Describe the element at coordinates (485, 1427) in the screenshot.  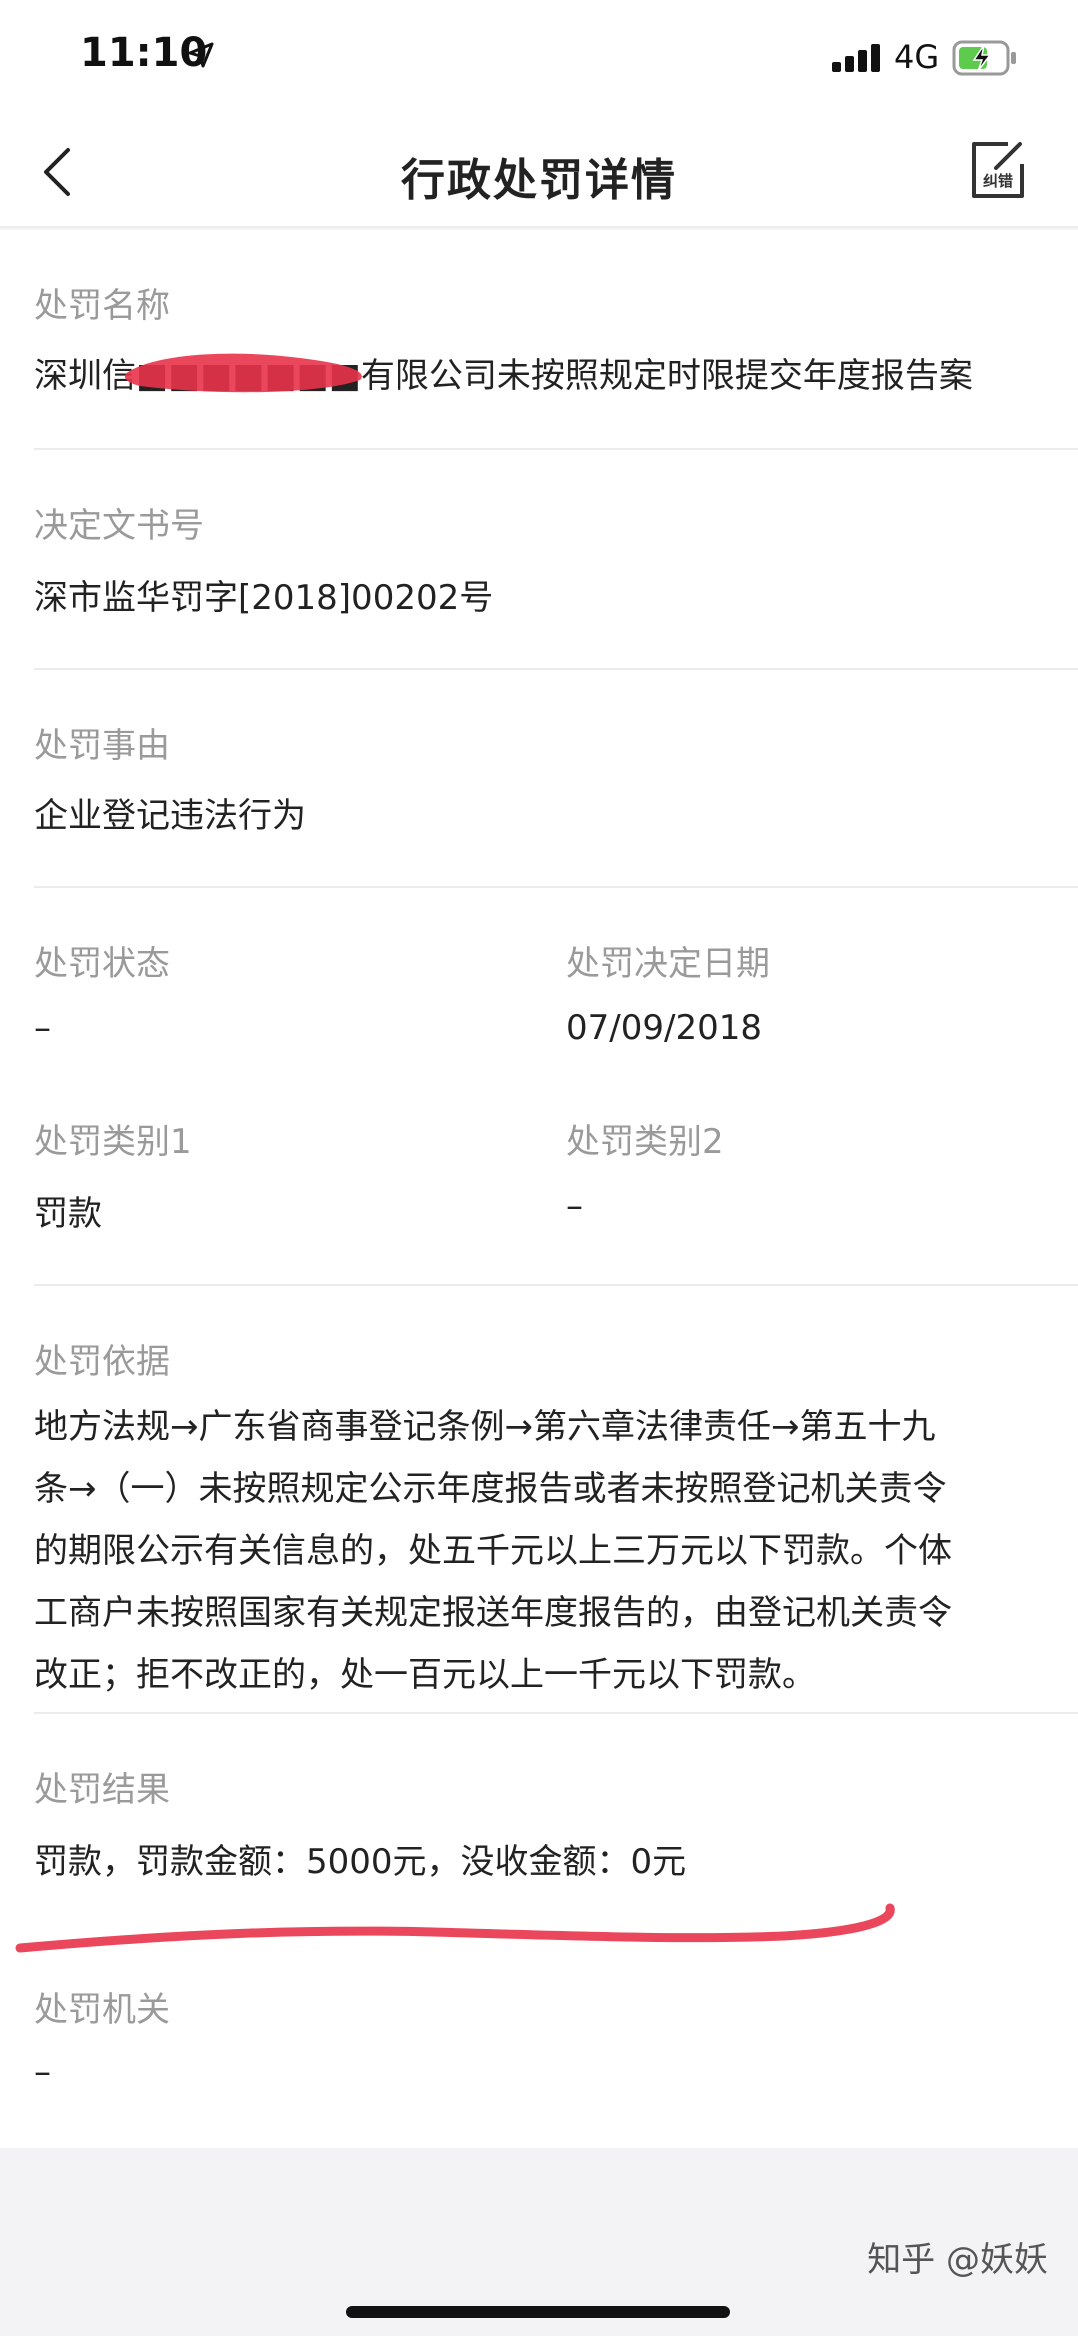
I see `basis-line: 地方法规→广东省商事登记条例→第六章法律责任→第五十九` at that location.